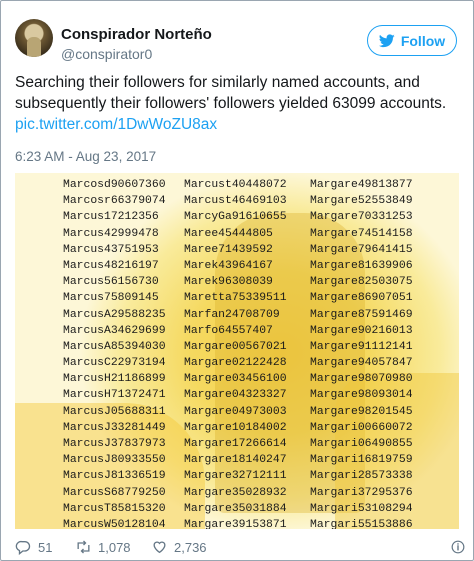 The width and height of the screenshot is (474, 561). What do you see at coordinates (361, 379) in the screenshot?
I see `account-name: Margare98070980` at bounding box center [361, 379].